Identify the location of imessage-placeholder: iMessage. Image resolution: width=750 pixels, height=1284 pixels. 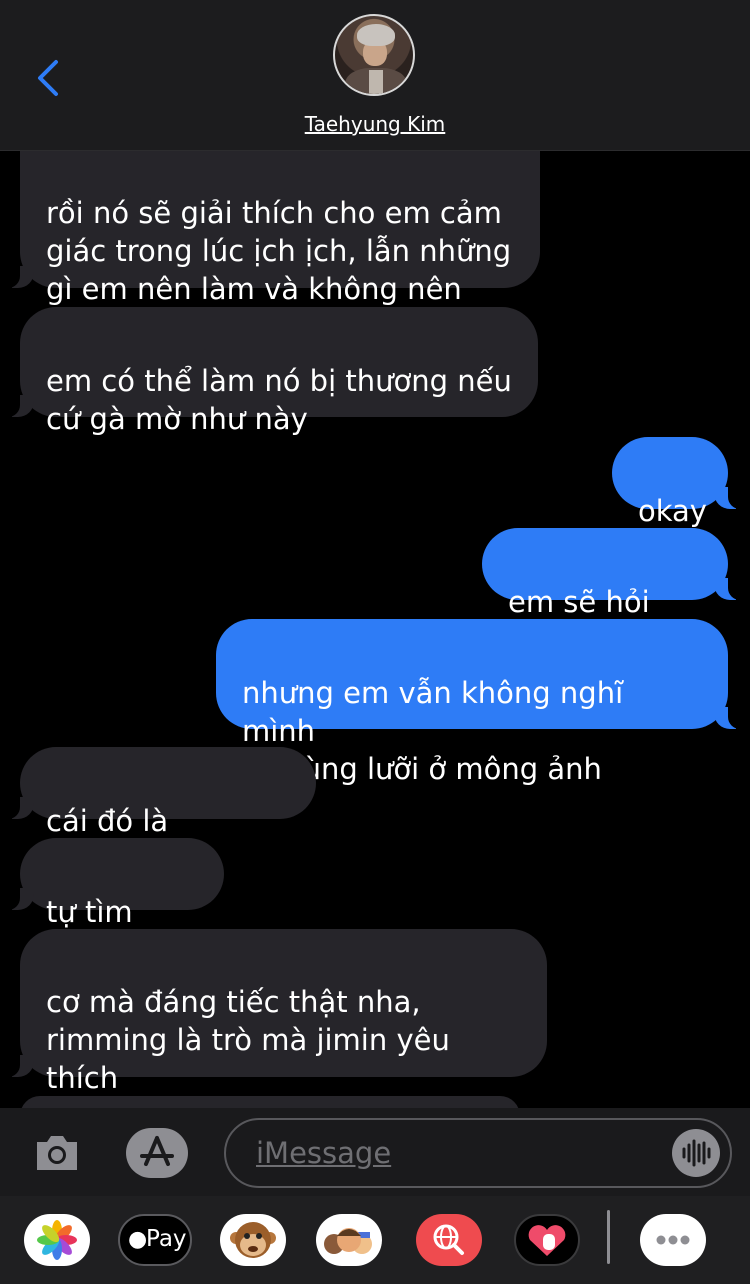
(324, 1153).